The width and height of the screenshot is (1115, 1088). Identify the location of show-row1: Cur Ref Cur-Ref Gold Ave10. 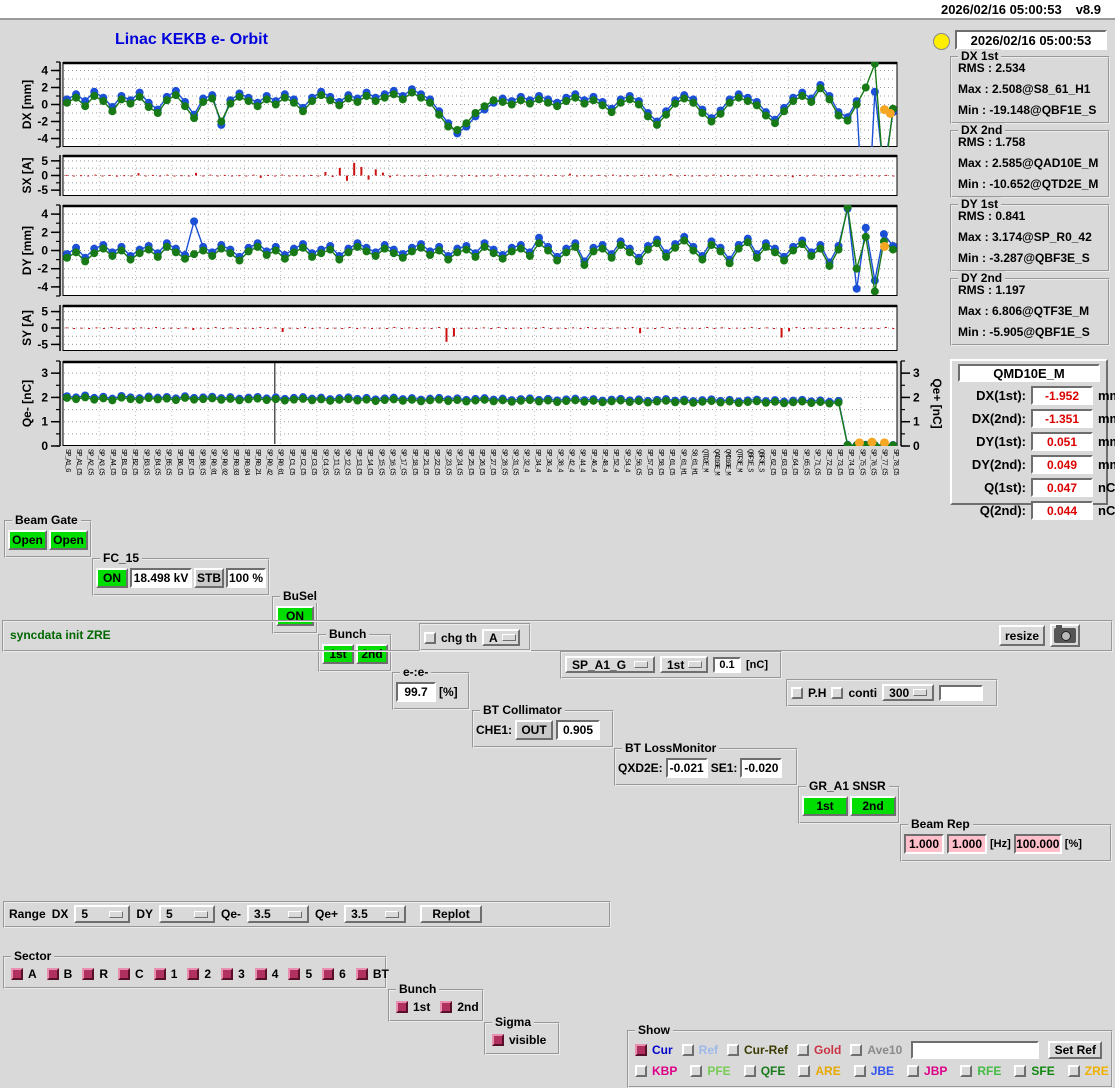
(768, 1050).